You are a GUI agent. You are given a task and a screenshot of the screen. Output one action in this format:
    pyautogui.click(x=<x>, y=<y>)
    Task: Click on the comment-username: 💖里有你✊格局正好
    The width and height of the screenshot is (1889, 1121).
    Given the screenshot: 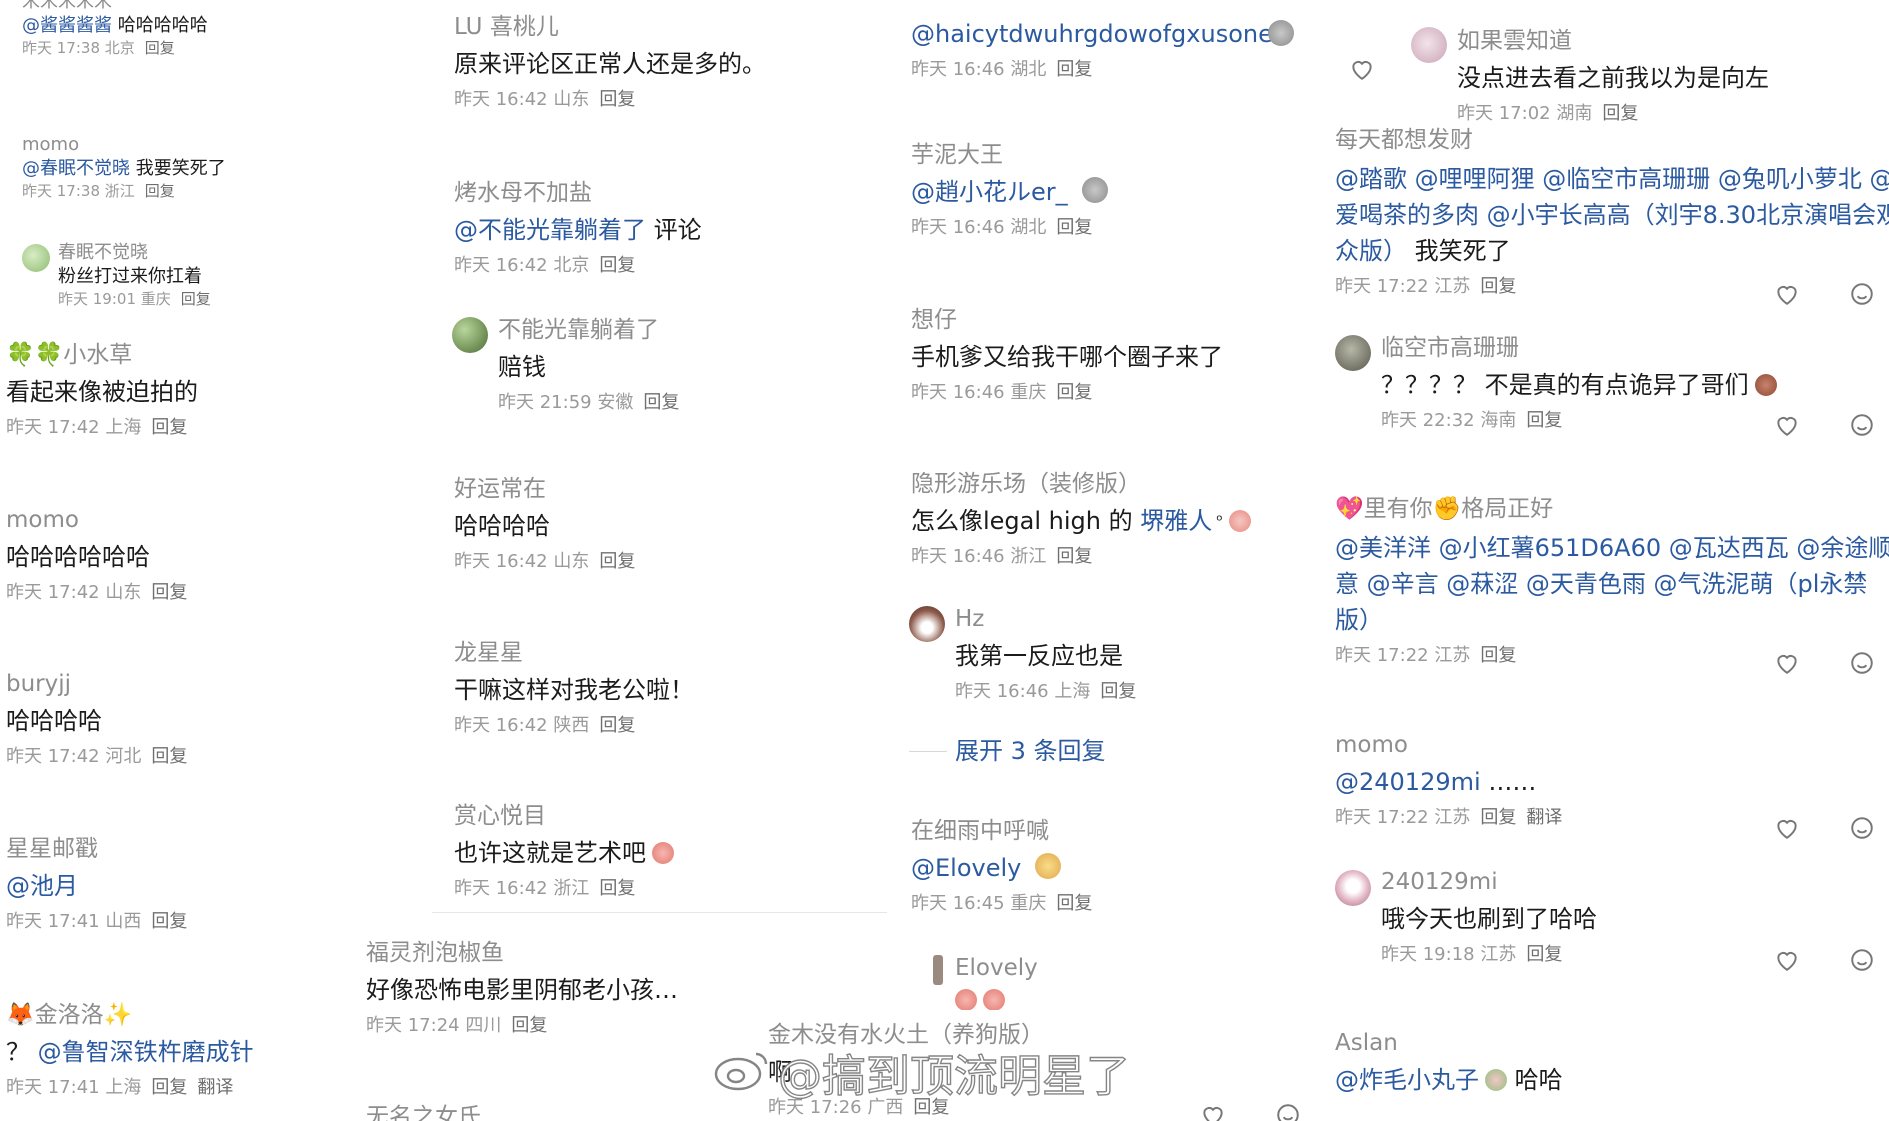 What is the action you would take?
    pyautogui.click(x=1612, y=509)
    